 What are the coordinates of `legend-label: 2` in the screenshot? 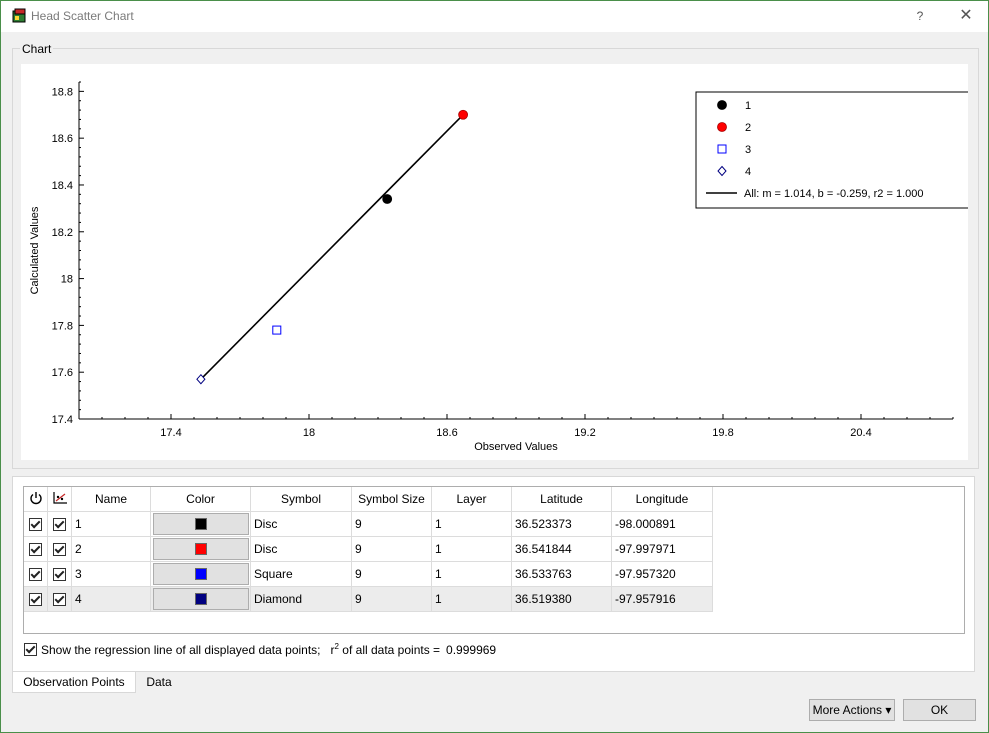 It's located at (748, 128).